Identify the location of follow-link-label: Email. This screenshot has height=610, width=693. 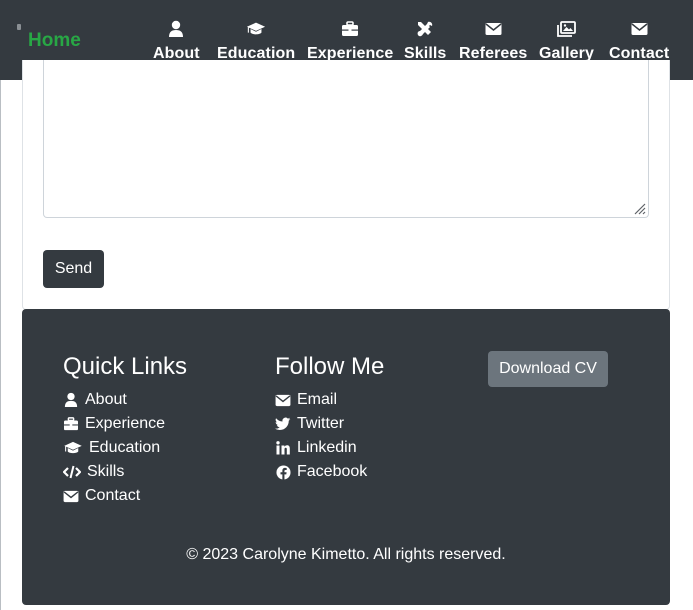
(317, 399).